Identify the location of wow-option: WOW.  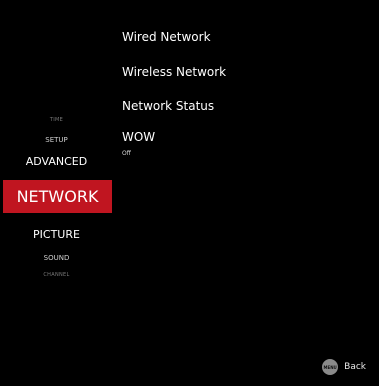
(138, 137).